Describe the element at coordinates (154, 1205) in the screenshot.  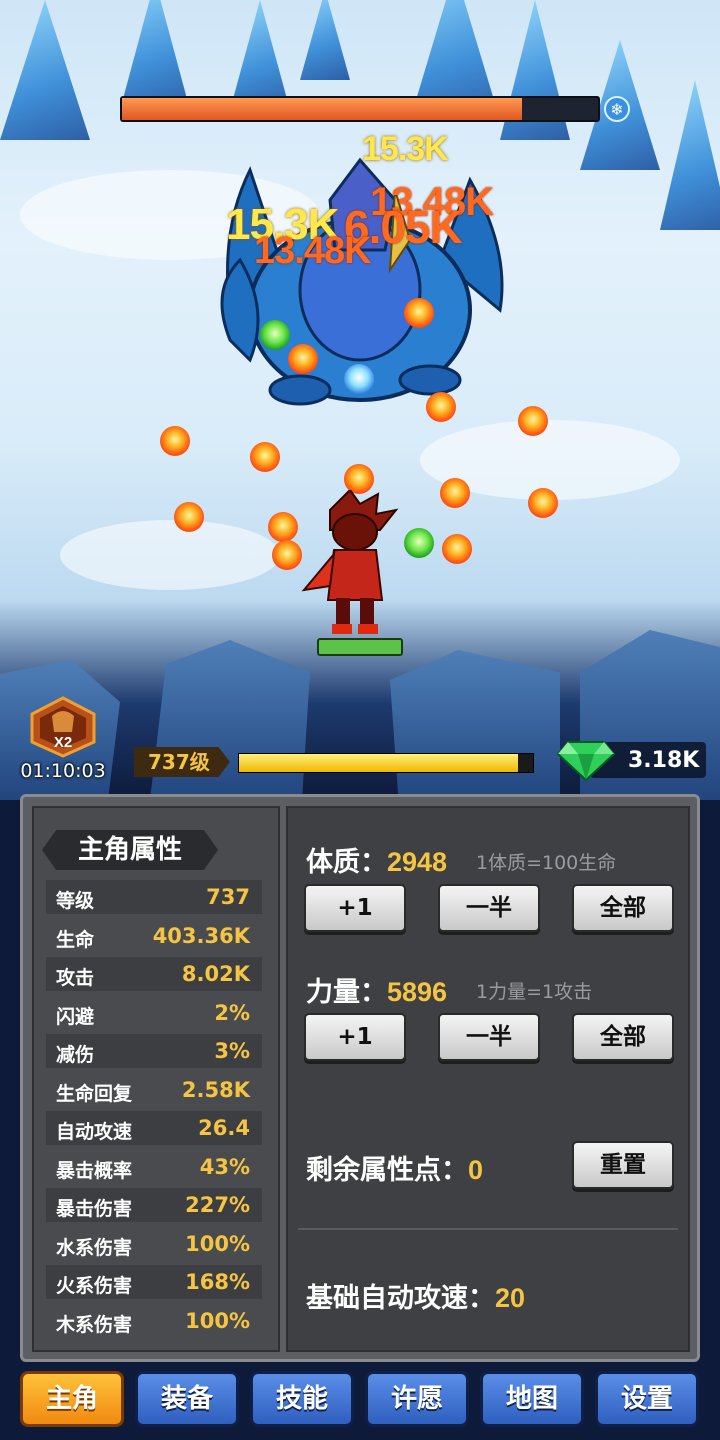
I see `stat-row-crit-damage: 暴击伤害 227%` at that location.